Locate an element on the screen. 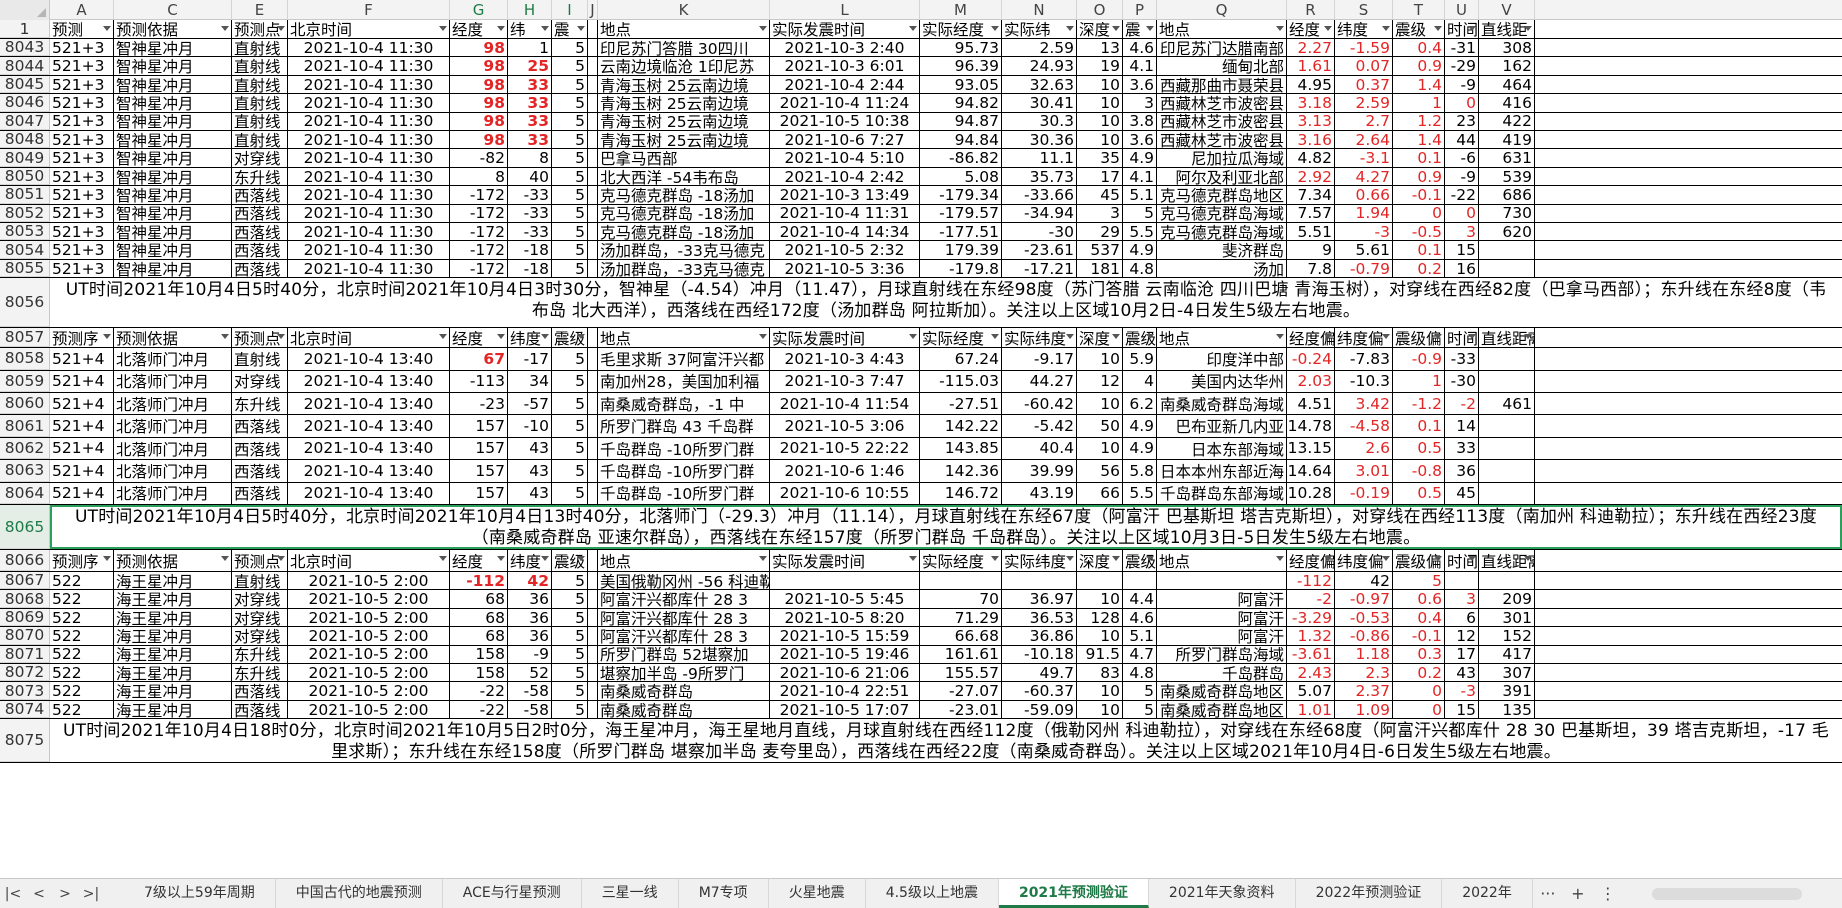 The width and height of the screenshot is (1842, 908). table-cell: 66.68 is located at coordinates (961, 636).